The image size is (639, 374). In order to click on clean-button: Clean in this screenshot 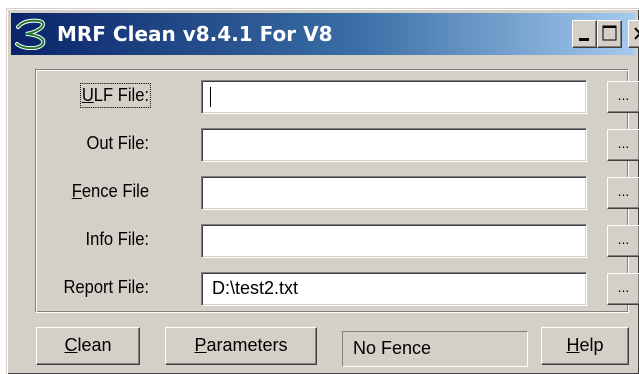, I will do `click(88, 346)`.